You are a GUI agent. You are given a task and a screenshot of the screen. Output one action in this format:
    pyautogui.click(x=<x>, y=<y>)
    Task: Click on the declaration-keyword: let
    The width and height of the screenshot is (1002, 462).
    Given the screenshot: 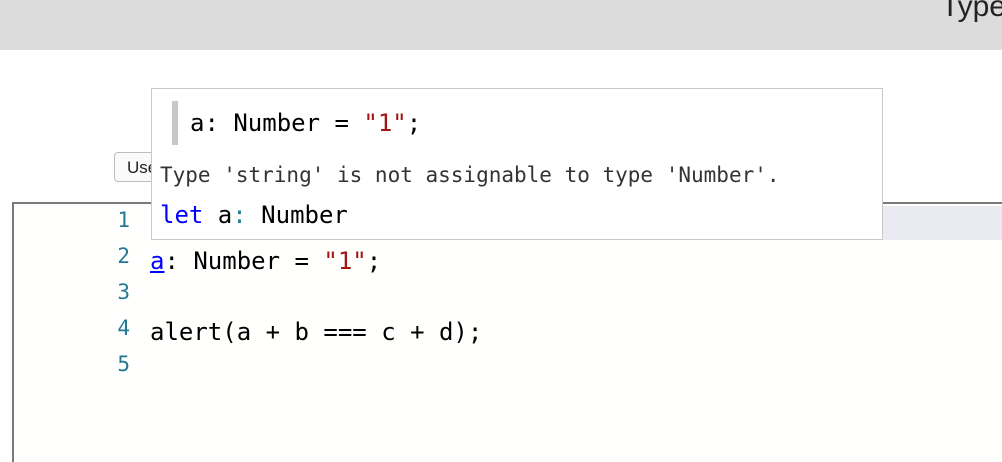 What is the action you would take?
    pyautogui.click(x=182, y=215)
    